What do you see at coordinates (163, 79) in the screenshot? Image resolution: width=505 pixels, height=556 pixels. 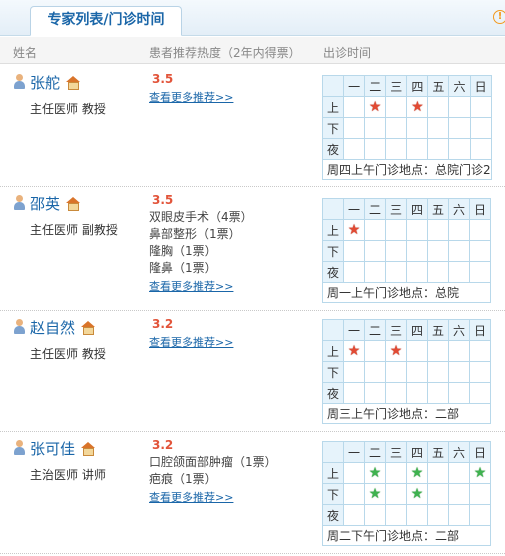 I see `recommend-score: 3.5` at bounding box center [163, 79].